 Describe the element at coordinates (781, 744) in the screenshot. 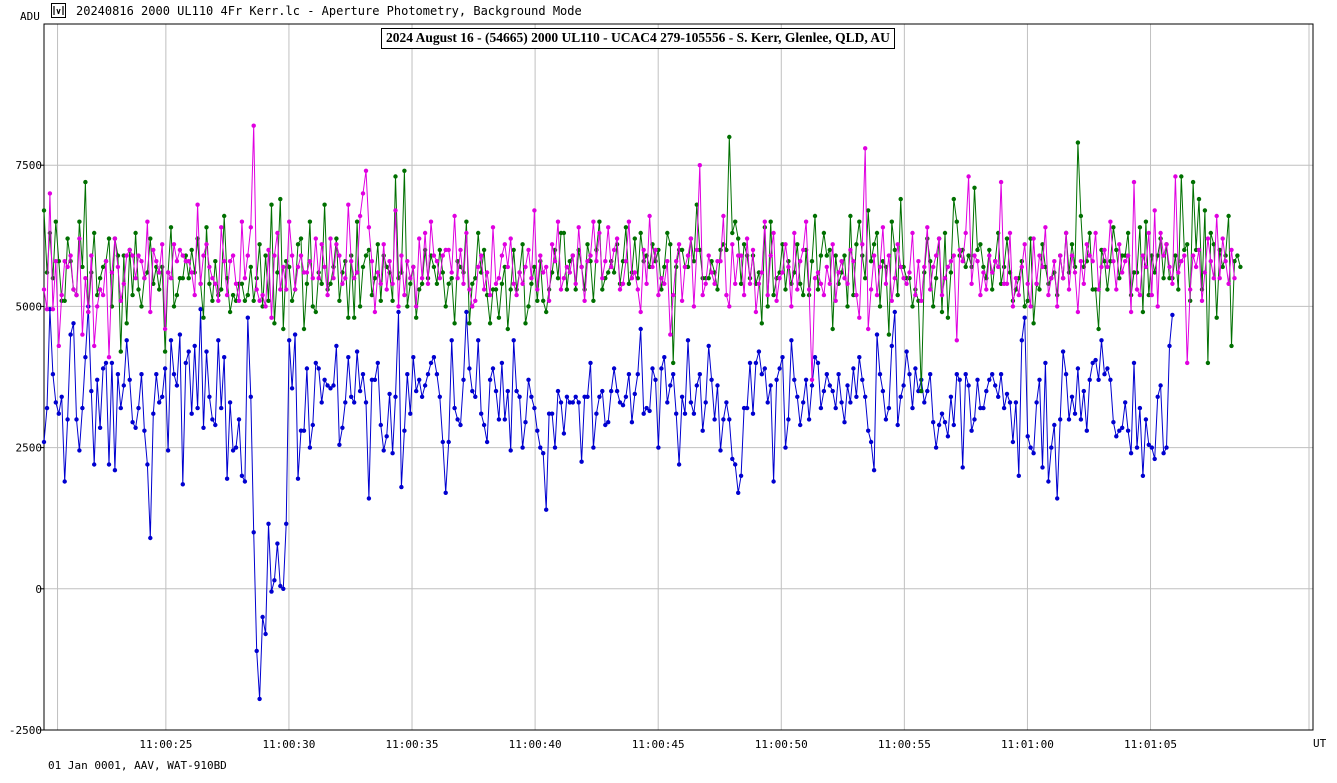

I see `x-tick-label: 11:00:50` at that location.